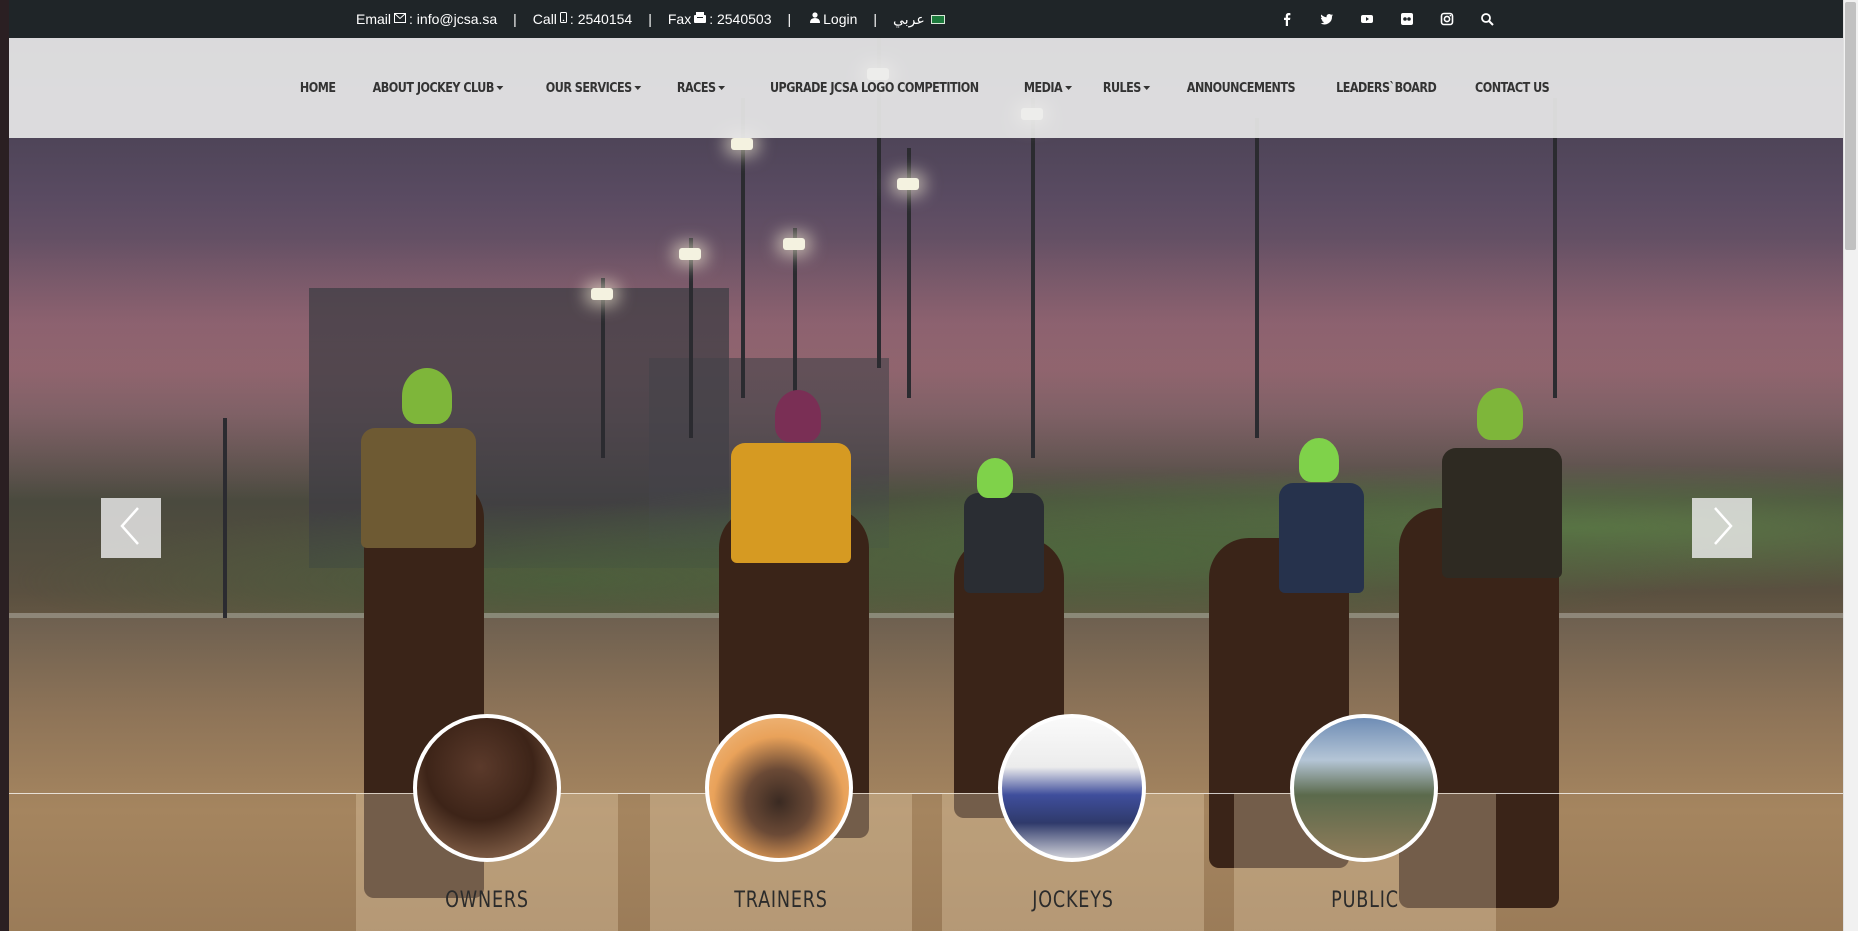 The height and width of the screenshot is (931, 1858). I want to click on chevron-left-icon, so click(131, 528).